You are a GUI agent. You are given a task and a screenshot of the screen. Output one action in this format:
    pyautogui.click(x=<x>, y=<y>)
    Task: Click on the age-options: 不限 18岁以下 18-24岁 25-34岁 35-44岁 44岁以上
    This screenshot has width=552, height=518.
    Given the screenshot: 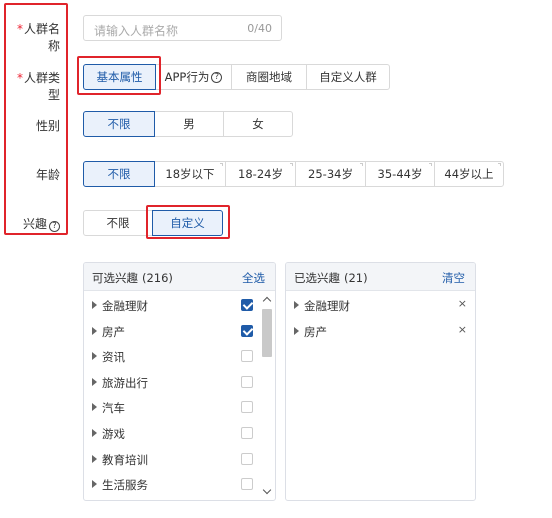 What is the action you would take?
    pyautogui.click(x=293, y=174)
    